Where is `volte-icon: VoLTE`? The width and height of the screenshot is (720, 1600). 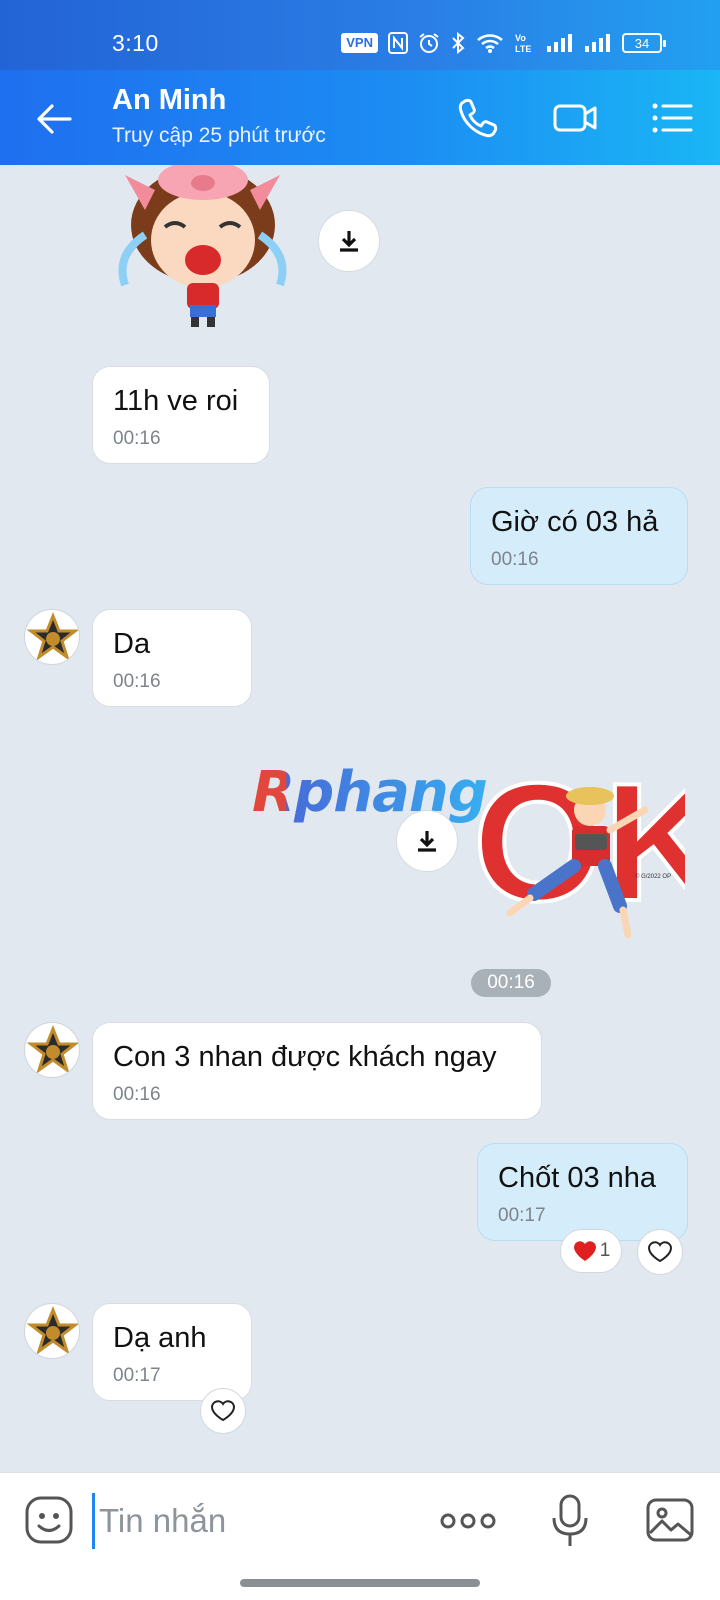 volte-icon: VoLTE is located at coordinates (523, 43).